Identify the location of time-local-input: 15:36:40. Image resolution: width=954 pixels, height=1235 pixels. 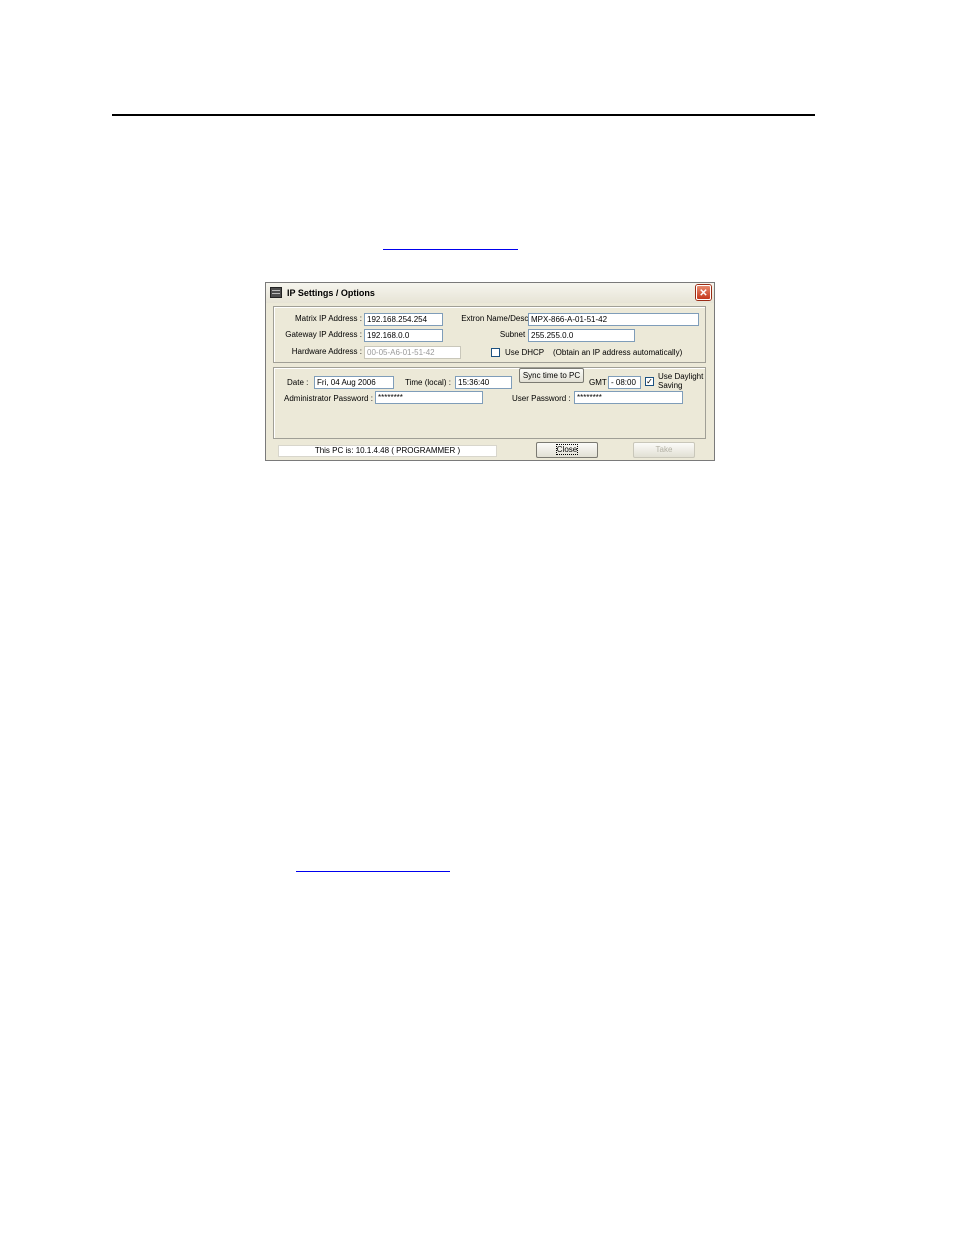
(483, 382).